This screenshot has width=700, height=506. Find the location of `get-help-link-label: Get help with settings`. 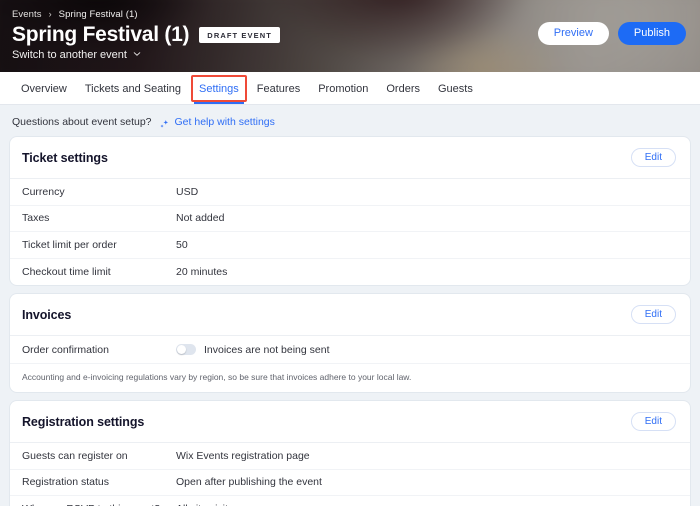

get-help-link-label: Get help with settings is located at coordinates (224, 122).